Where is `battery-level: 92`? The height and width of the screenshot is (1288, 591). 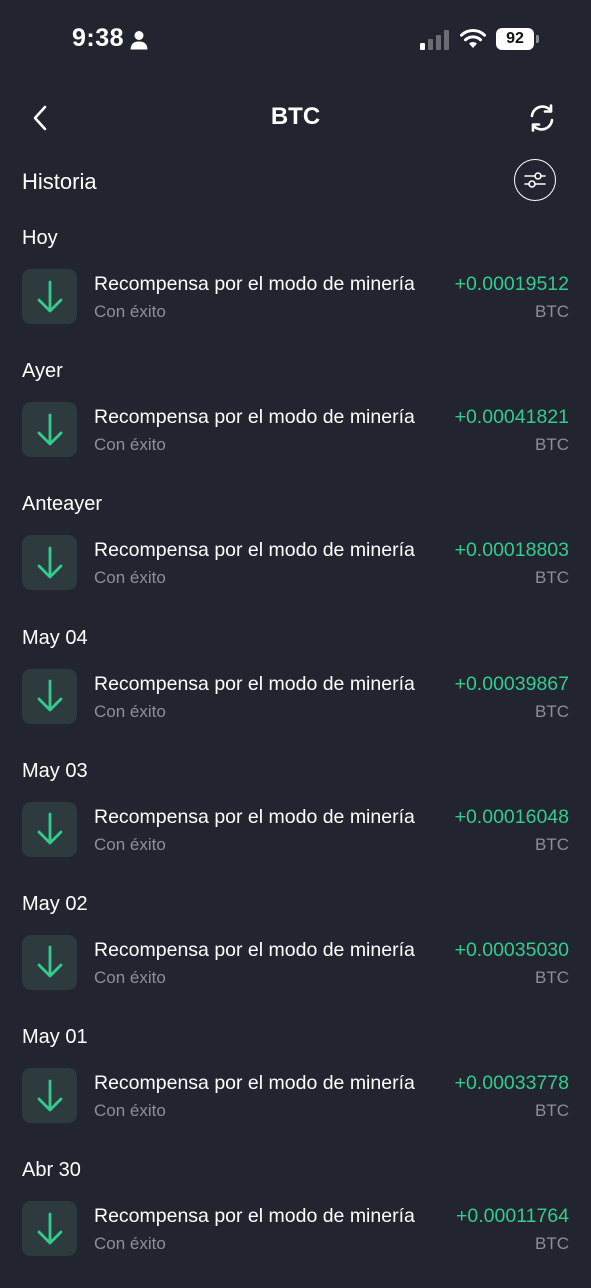
battery-level: 92 is located at coordinates (515, 38).